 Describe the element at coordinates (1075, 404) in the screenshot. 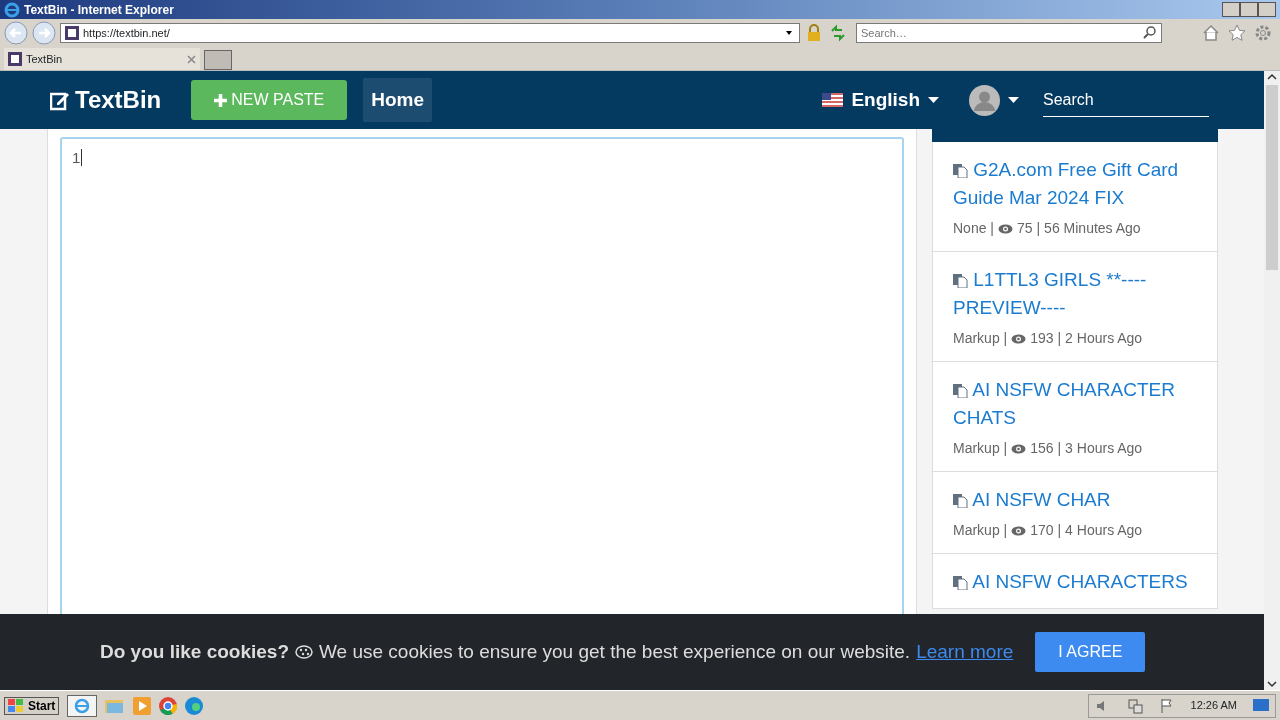

I see `paste-title-link: AI NSFW CHARACTER CHATS` at that location.